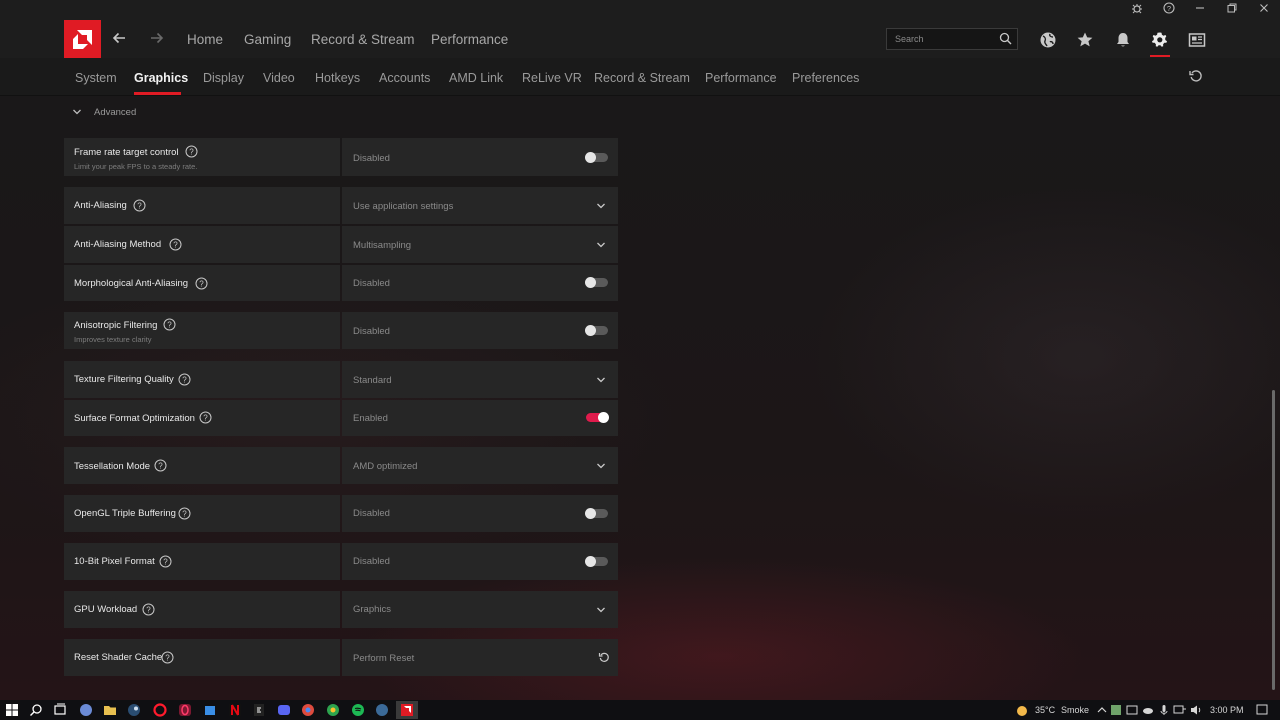 The image size is (1280, 720). What do you see at coordinates (86, 710) in the screenshot?
I see `app-icon` at bounding box center [86, 710].